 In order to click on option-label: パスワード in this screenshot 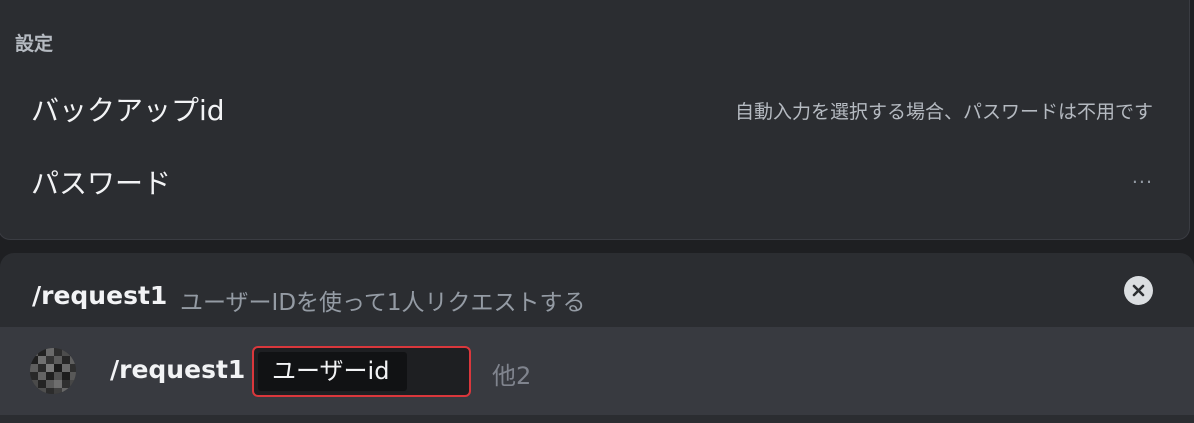, I will do `click(101, 183)`.